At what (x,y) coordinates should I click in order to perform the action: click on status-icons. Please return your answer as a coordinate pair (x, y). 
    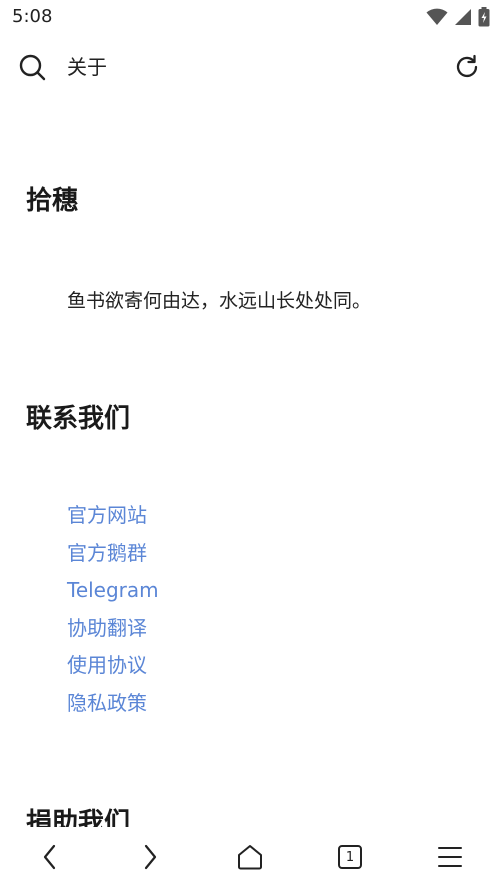
    Looking at the image, I should click on (458, 17).